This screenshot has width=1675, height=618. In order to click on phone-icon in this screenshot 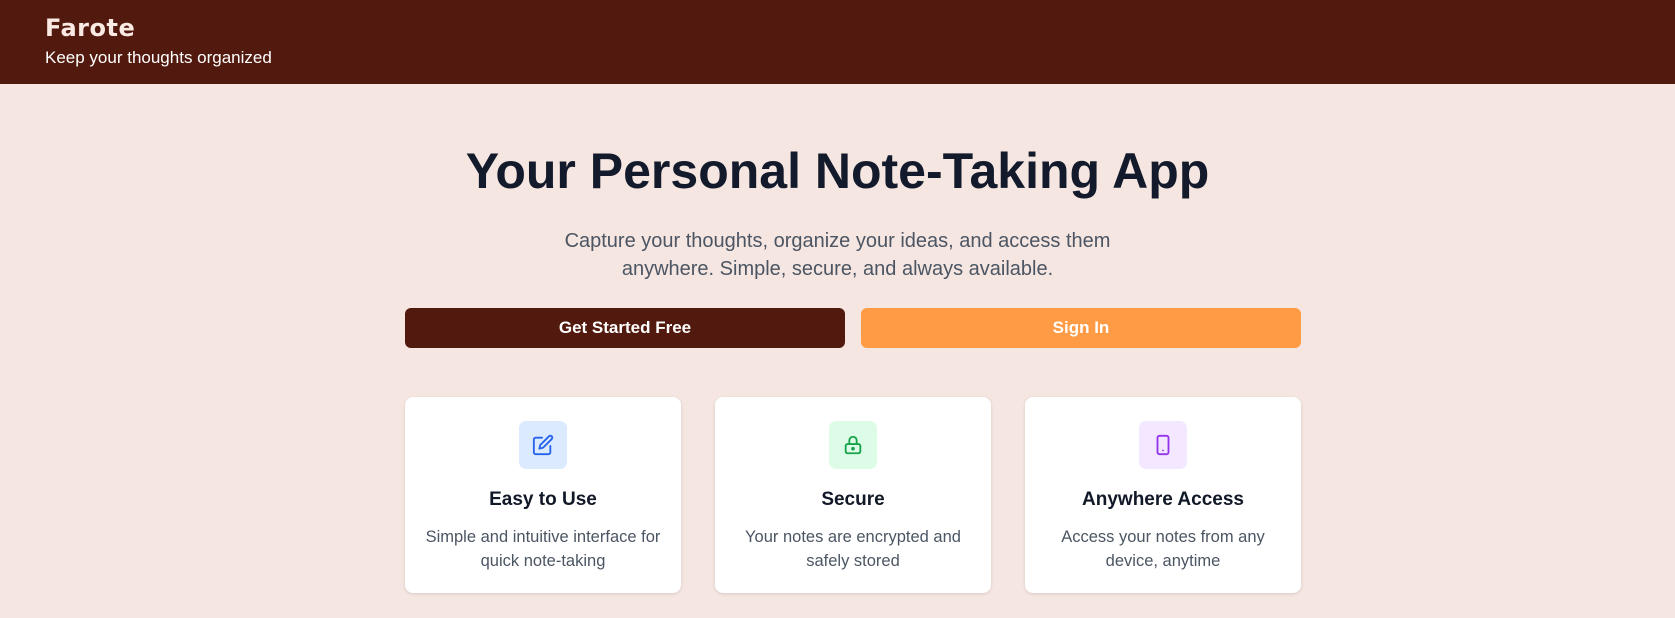, I will do `click(1163, 445)`.